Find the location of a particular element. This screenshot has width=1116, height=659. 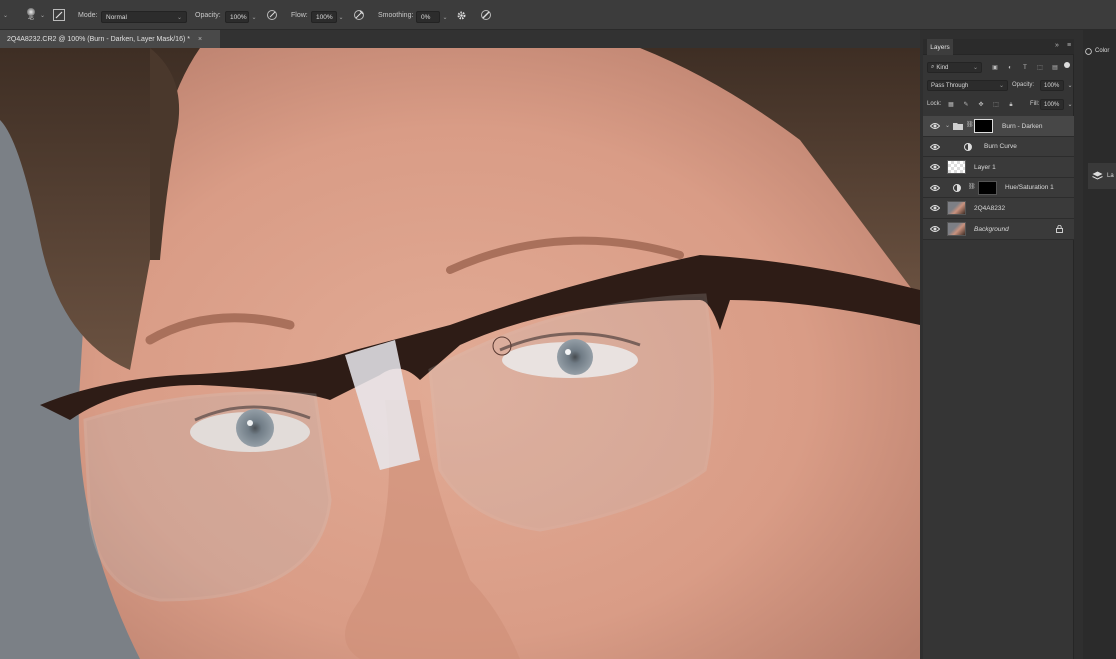

panel-menu-icon: ≡ is located at coordinates (1069, 45).